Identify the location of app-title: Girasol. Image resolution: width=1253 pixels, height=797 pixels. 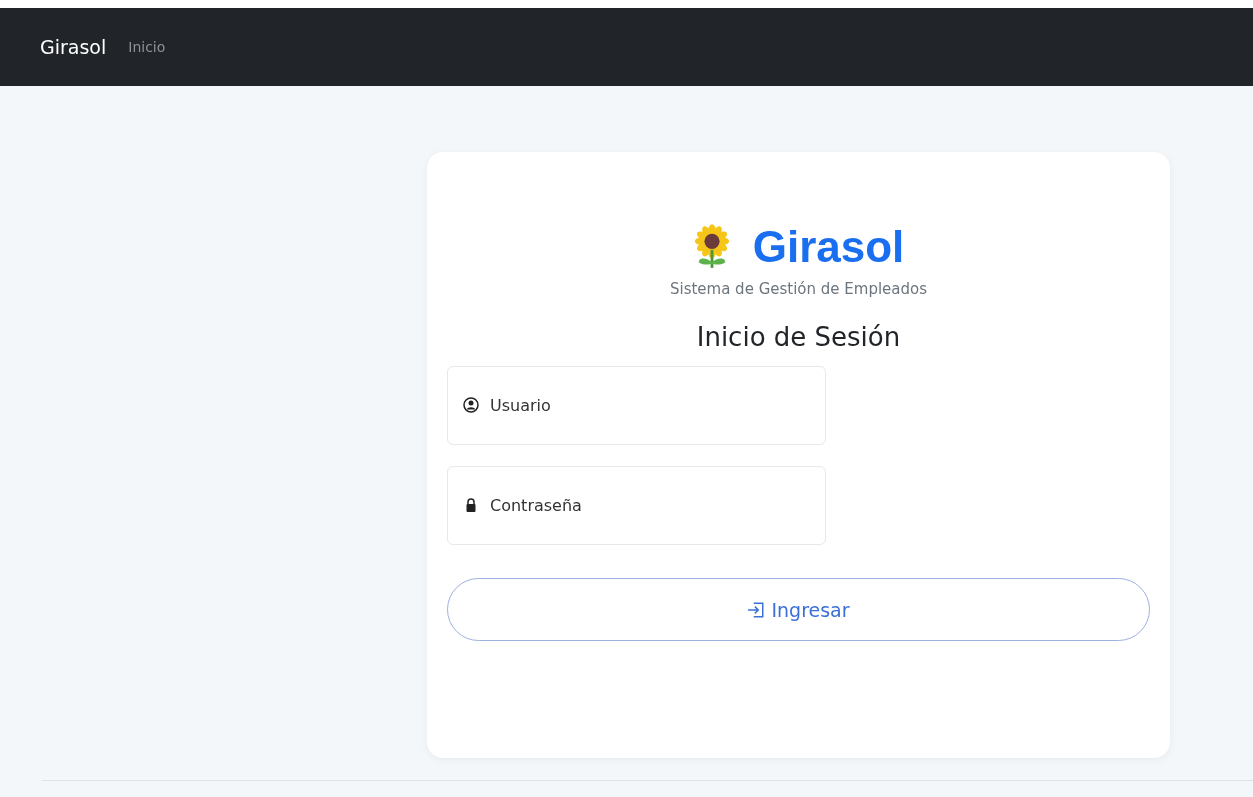
(828, 247).